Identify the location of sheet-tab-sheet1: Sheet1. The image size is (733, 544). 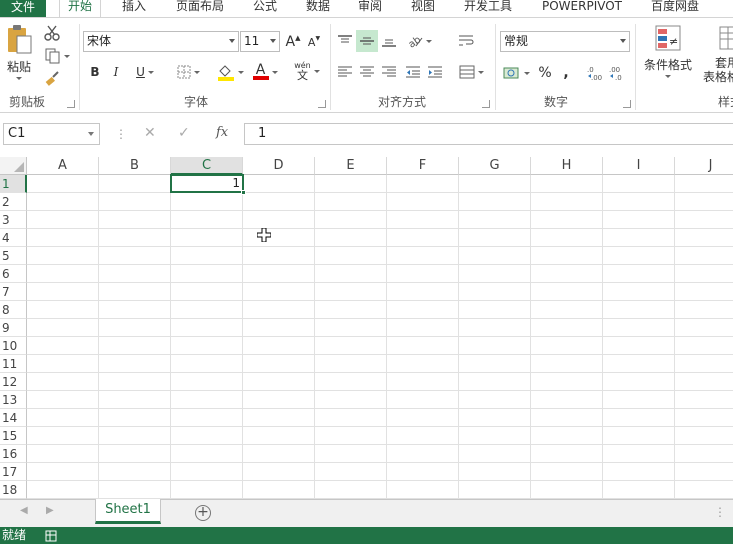
(128, 511).